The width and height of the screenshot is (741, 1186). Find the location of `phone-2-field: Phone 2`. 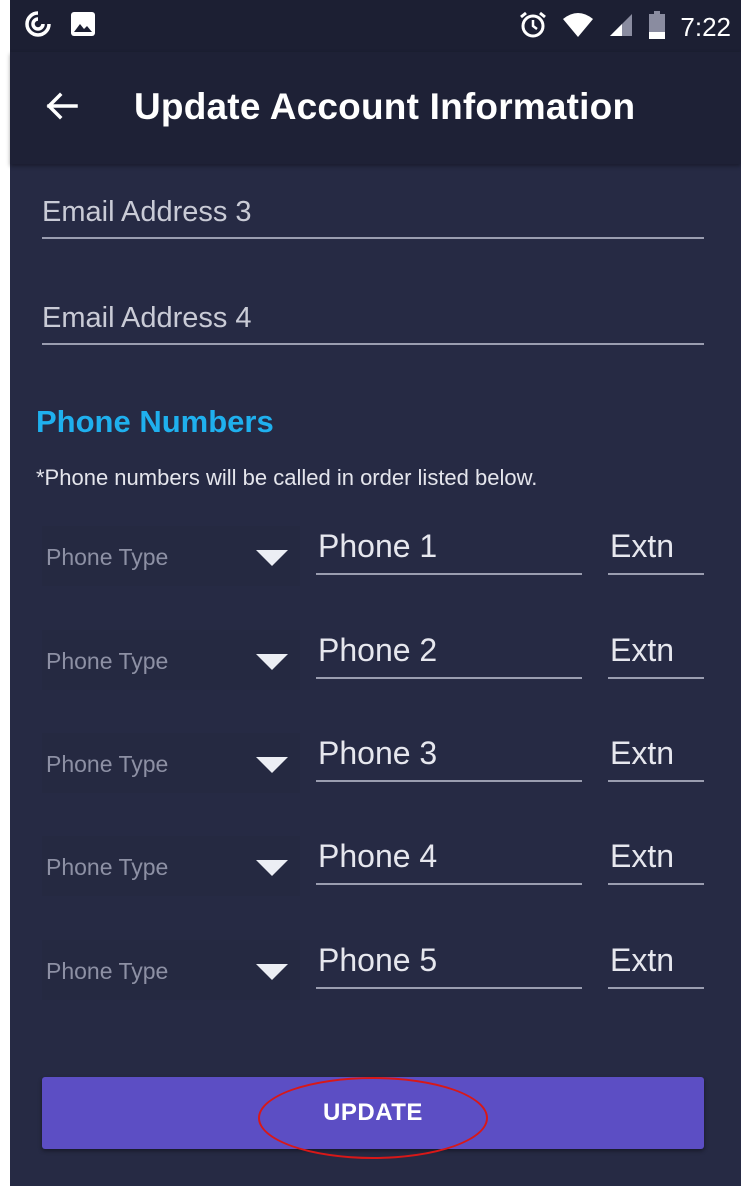

phone-2-field: Phone 2 is located at coordinates (449, 655).